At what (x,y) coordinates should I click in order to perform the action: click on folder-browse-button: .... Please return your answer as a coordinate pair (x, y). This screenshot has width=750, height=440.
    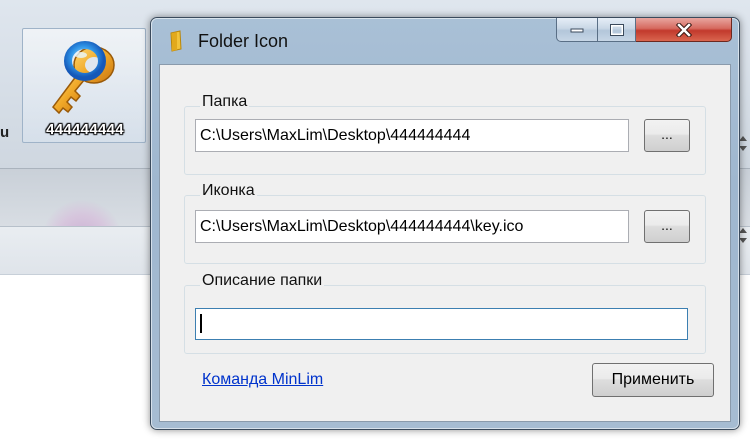
    Looking at the image, I should click on (667, 135).